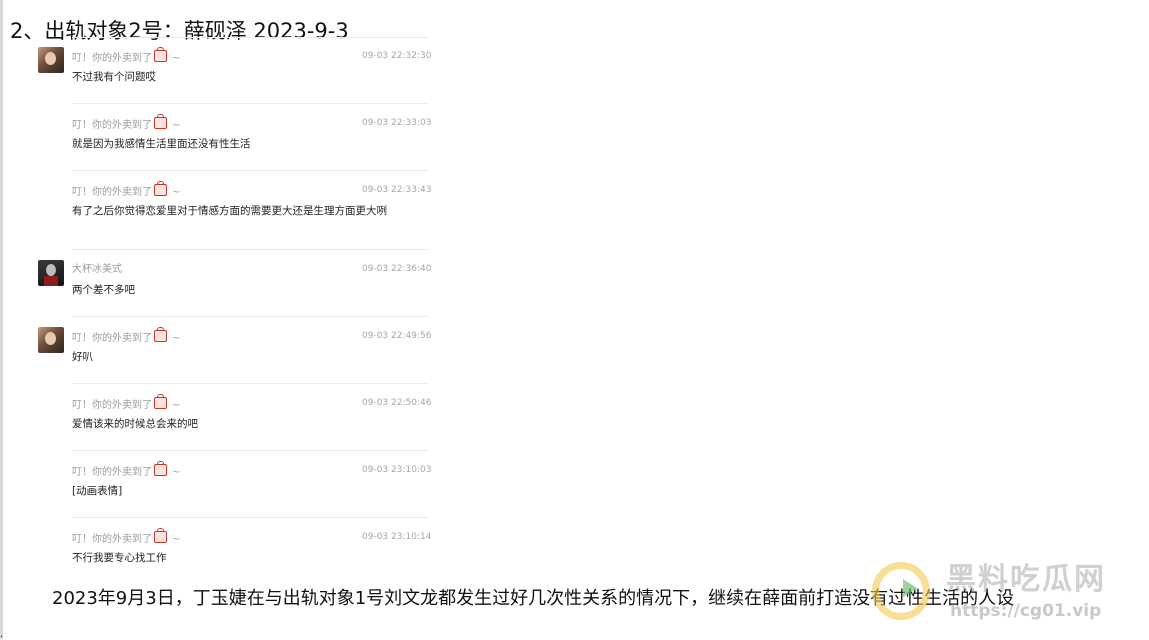  Describe the element at coordinates (397, 269) in the screenshot. I see `message-time: 09-03 22:36:40` at that location.